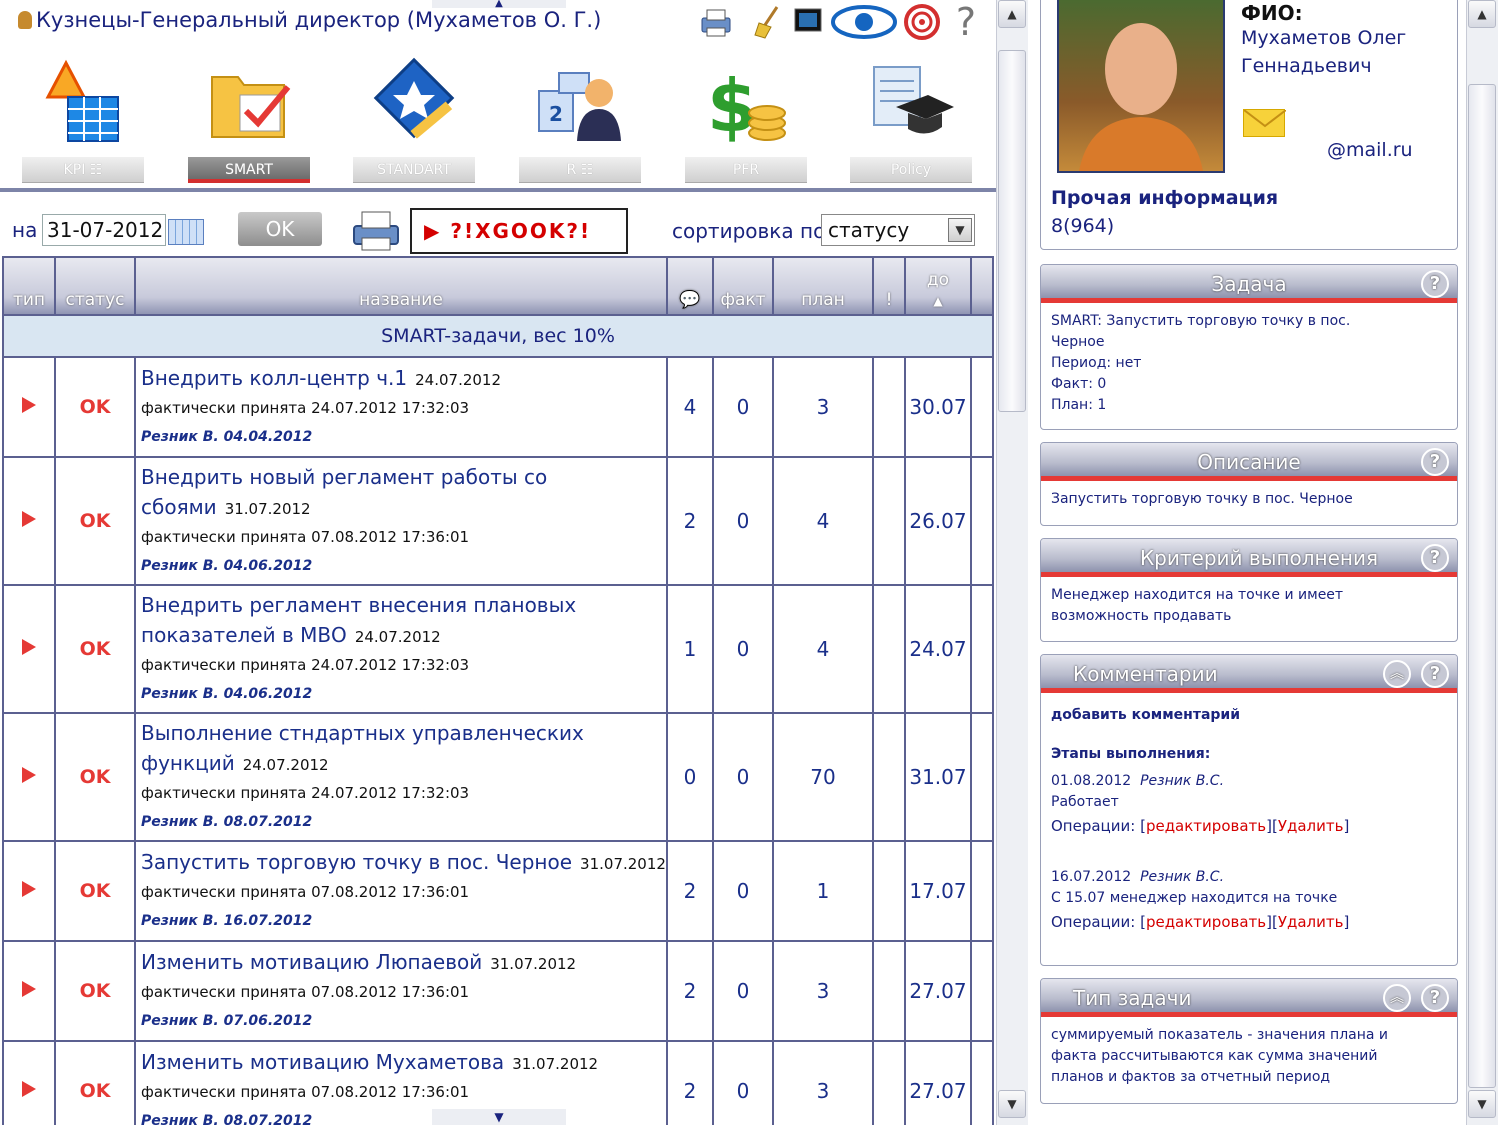 The height and width of the screenshot is (1125, 1498). I want to click on chevron-down-icon: ▼, so click(960, 230).